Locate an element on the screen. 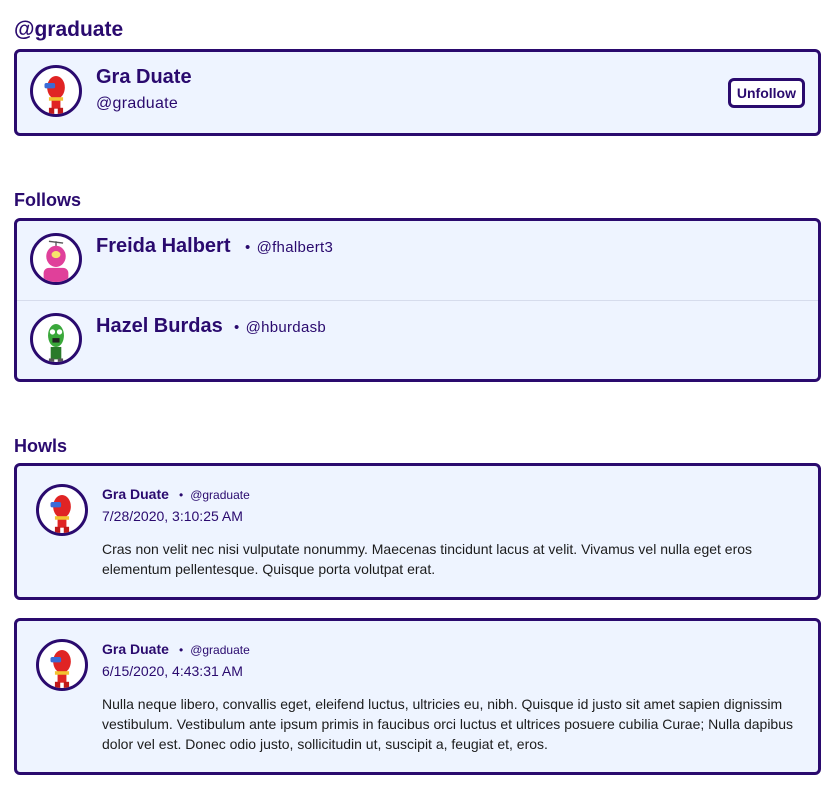 The height and width of the screenshot is (785, 833). follow-item: Freida Halbert • @fhalbert3 is located at coordinates (417, 261).